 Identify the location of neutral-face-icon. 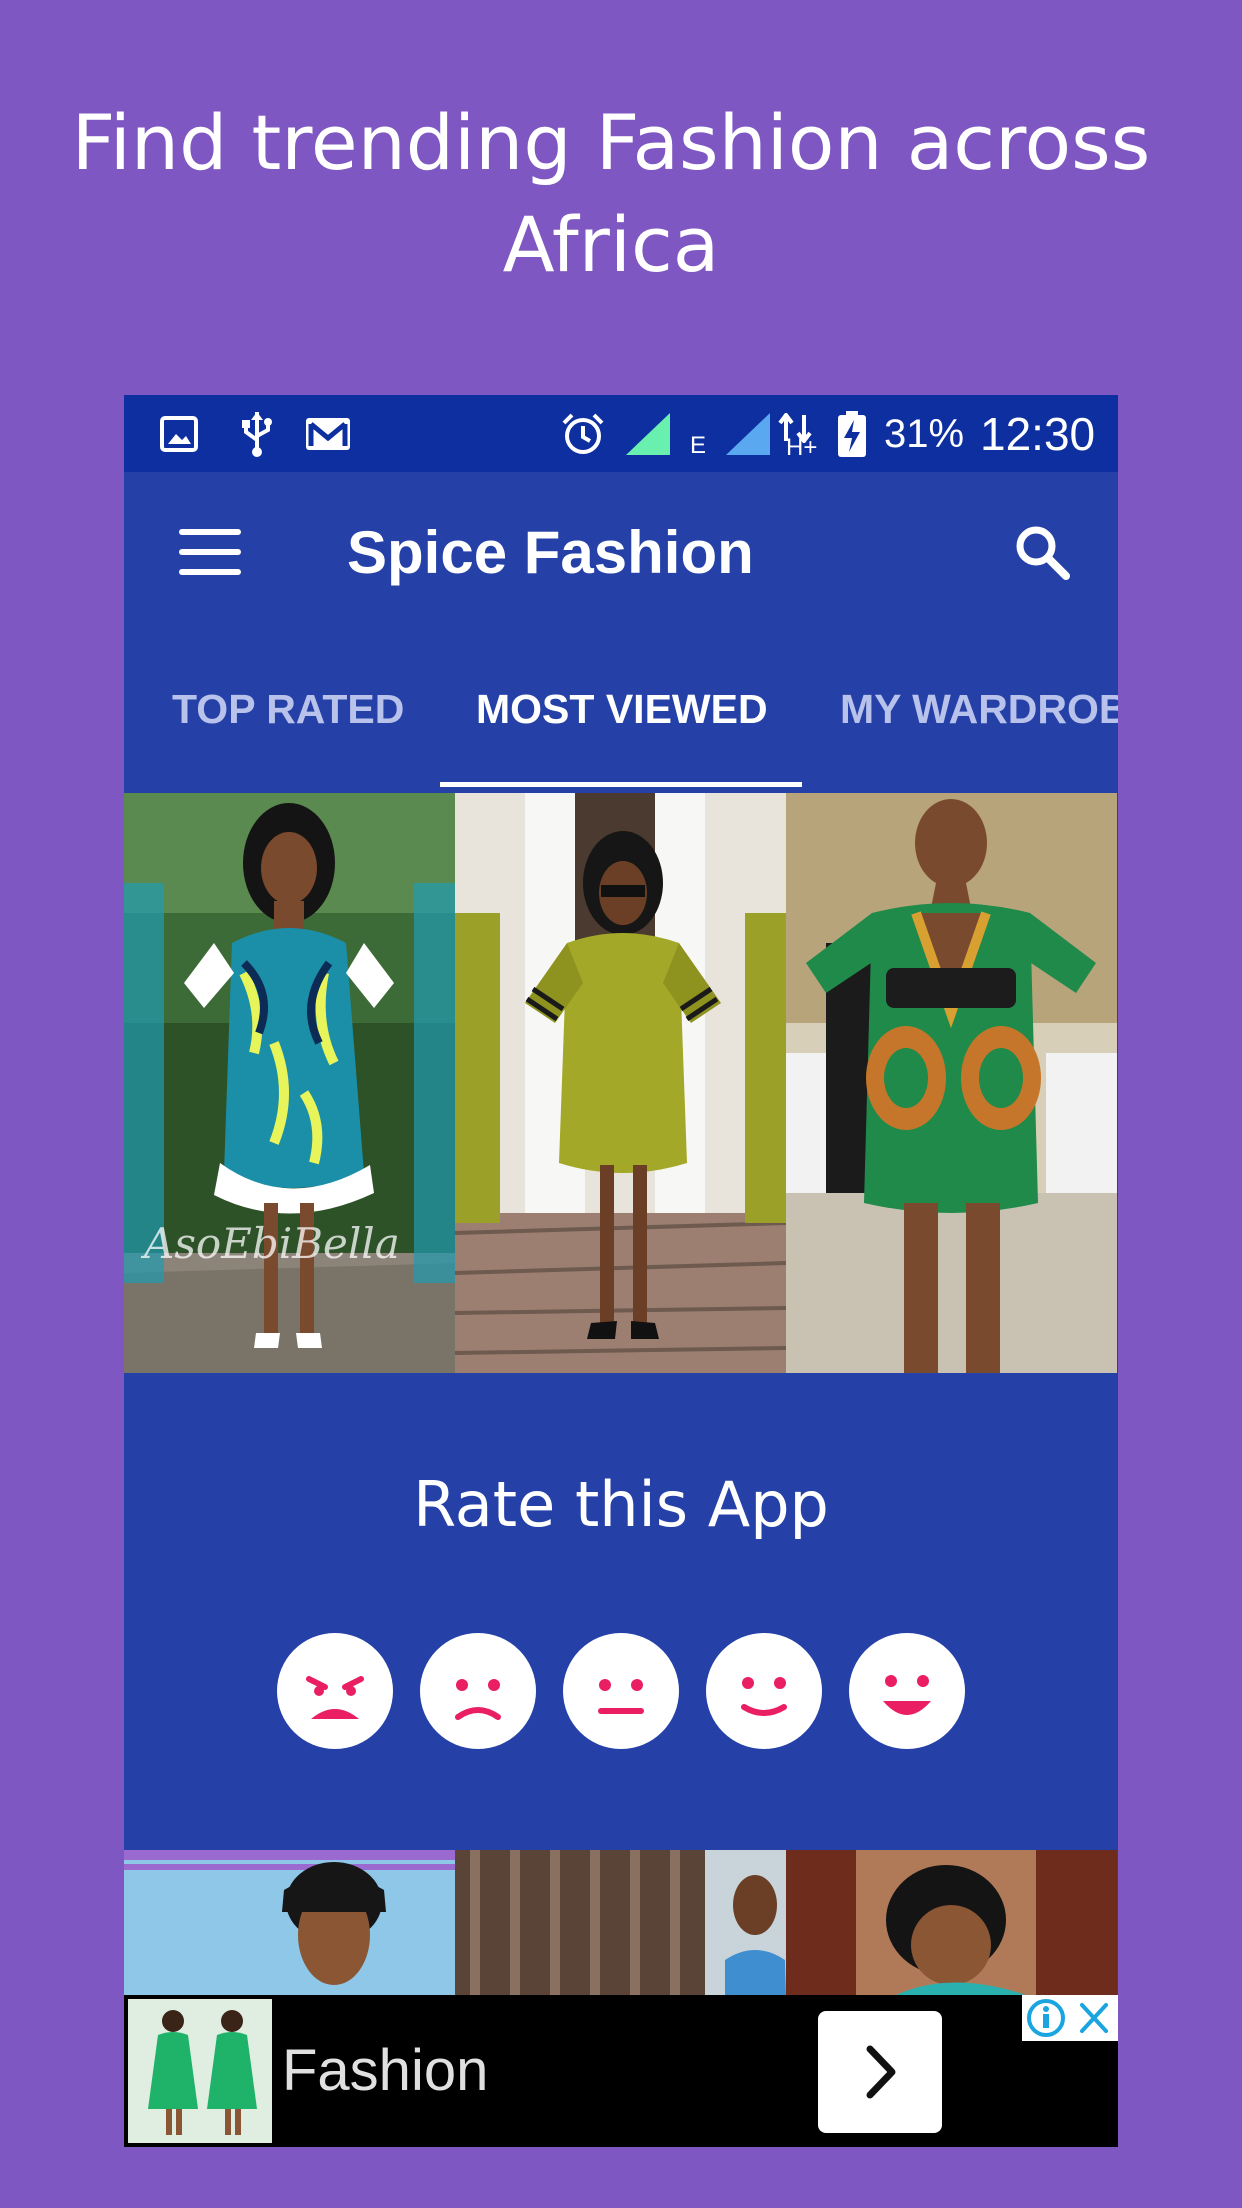
(621, 1691).